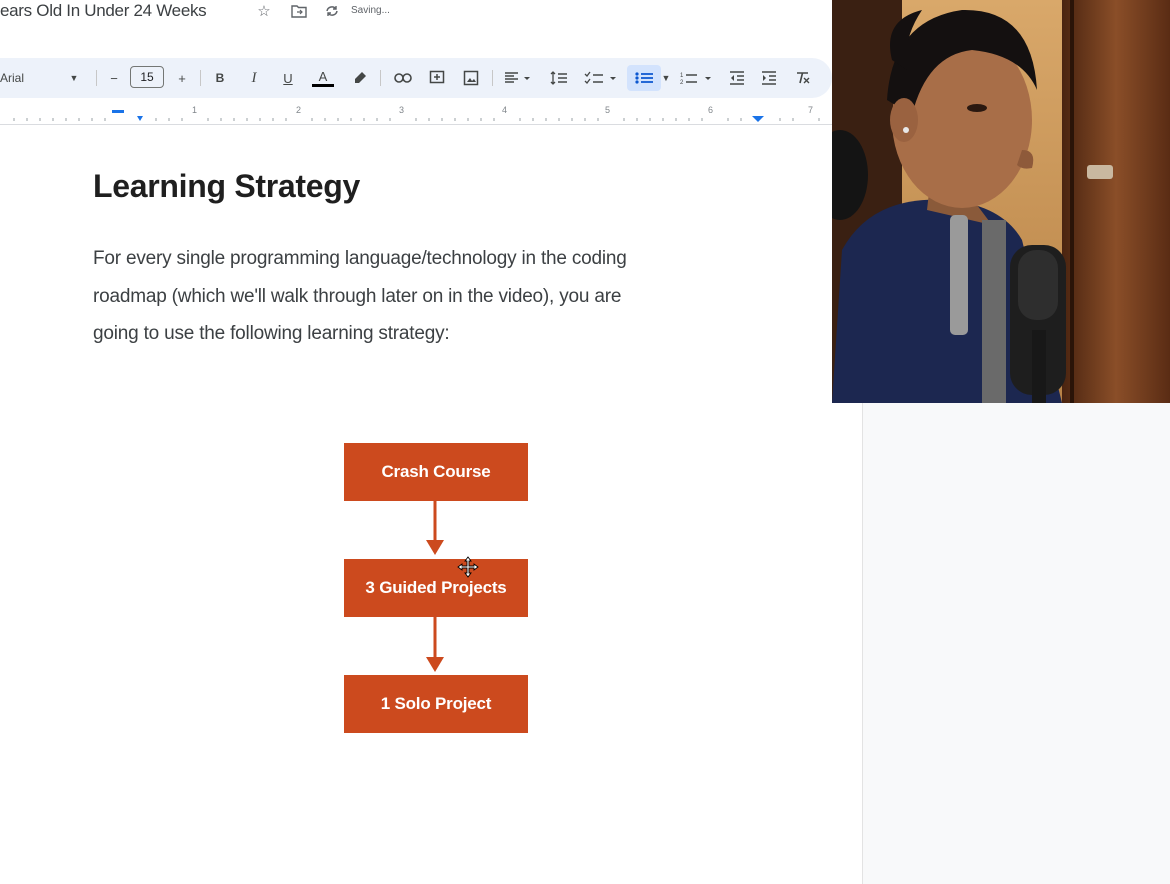 The image size is (1170, 884). I want to click on ruler-mark: 4, so click(505, 110).